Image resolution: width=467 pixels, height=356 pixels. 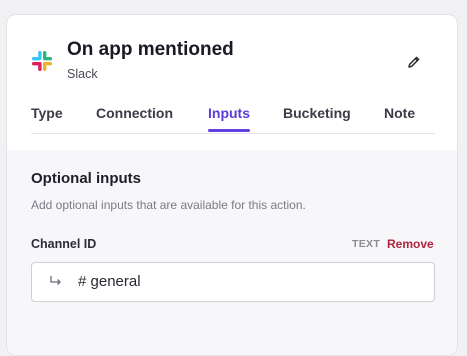 I want to click on pencil-icon, so click(x=414, y=62).